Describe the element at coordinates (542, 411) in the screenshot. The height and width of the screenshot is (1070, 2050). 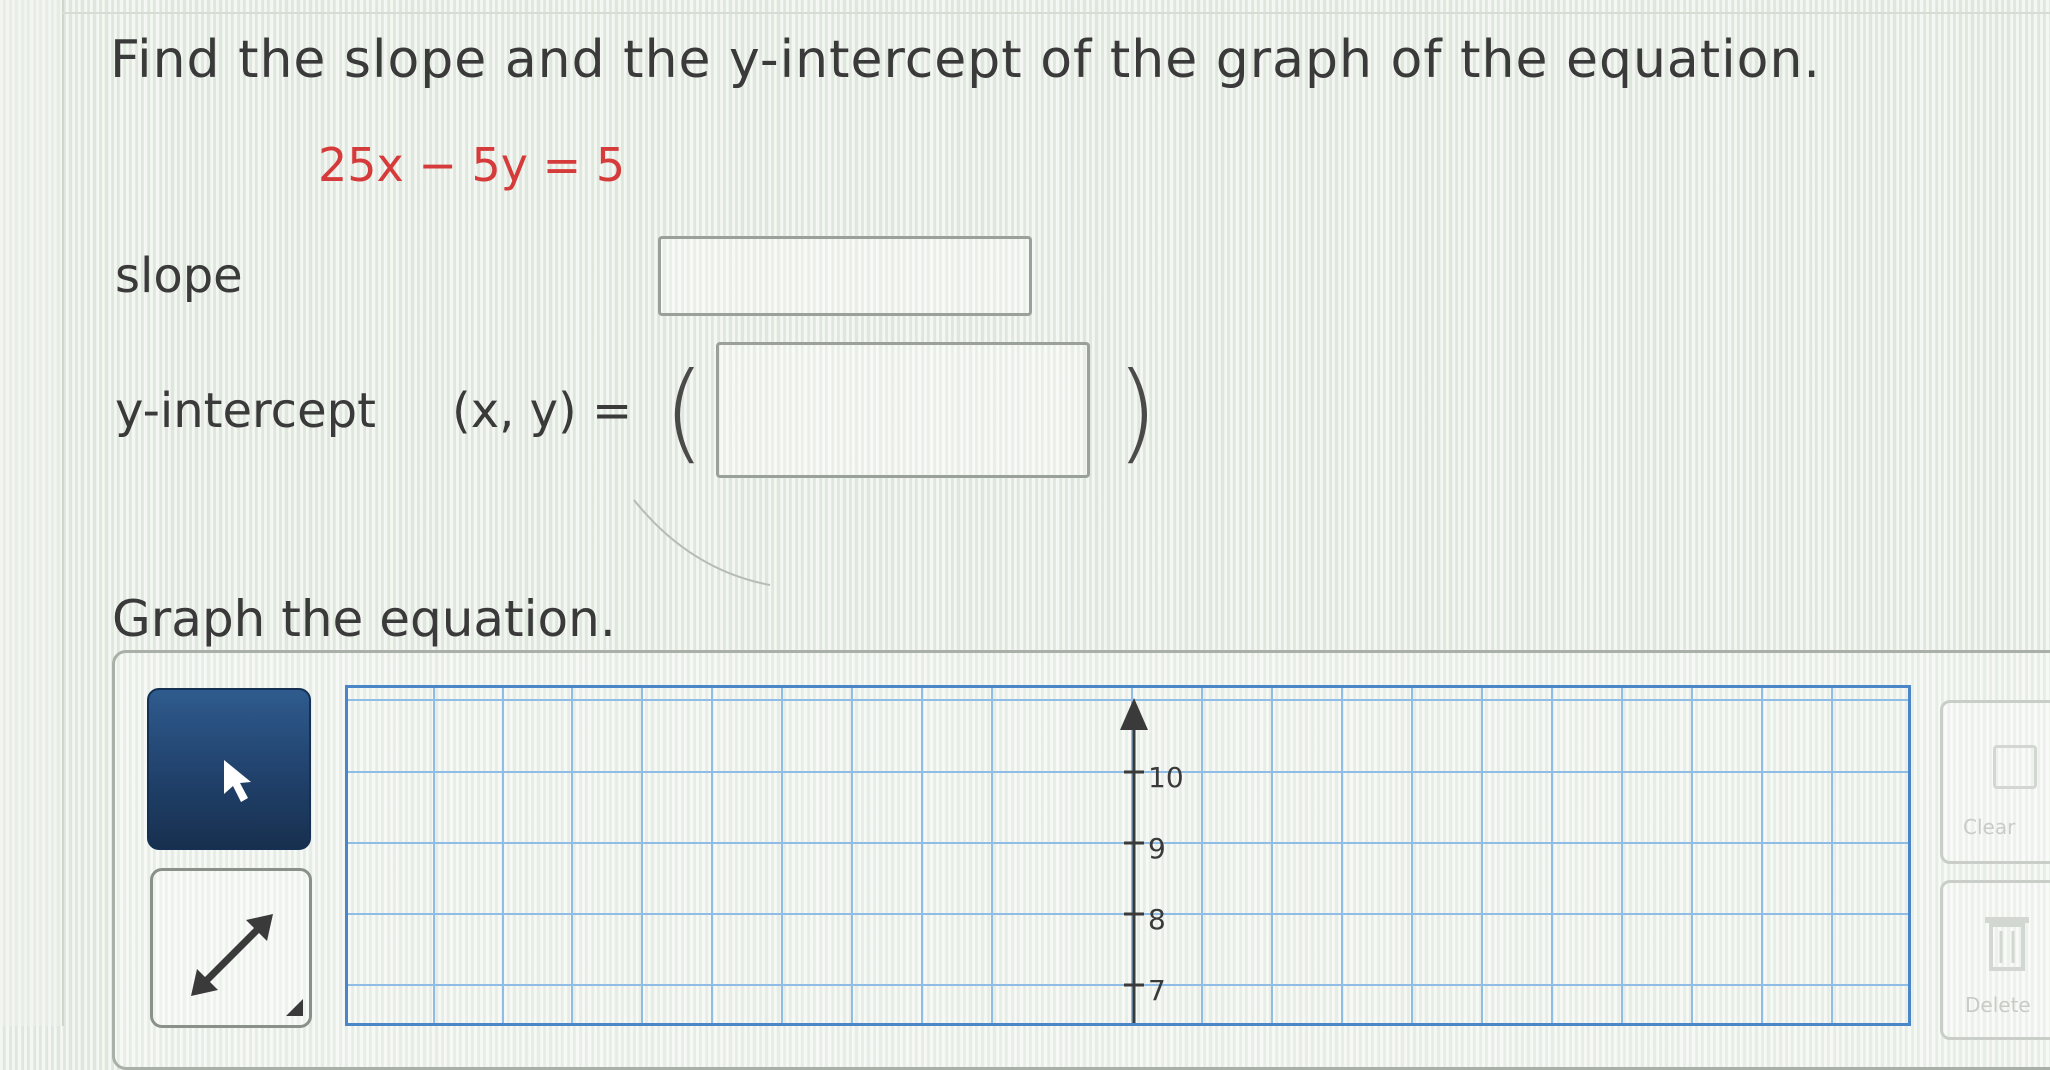
I see `point-expression: (x, y) =` at that location.